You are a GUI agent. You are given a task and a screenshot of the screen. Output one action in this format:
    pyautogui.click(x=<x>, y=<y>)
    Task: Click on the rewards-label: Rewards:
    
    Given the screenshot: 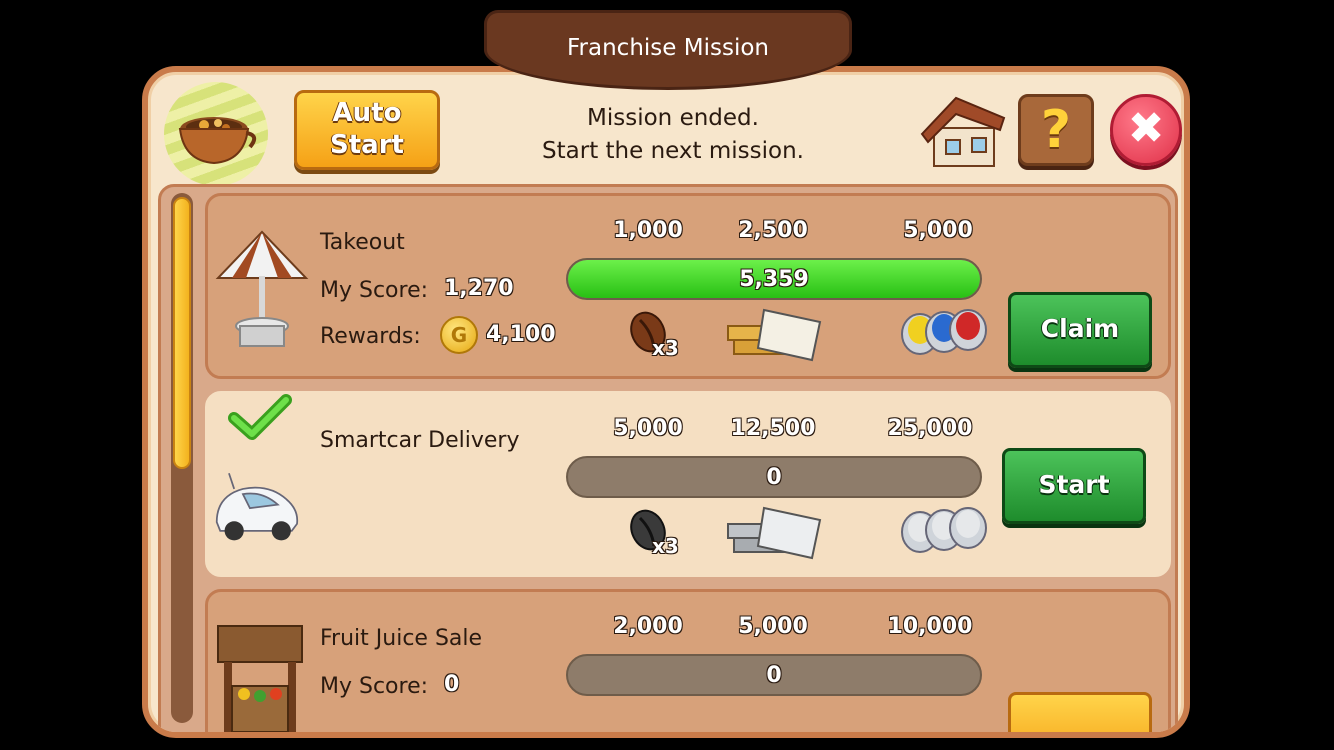 What is the action you would take?
    pyautogui.click(x=370, y=336)
    